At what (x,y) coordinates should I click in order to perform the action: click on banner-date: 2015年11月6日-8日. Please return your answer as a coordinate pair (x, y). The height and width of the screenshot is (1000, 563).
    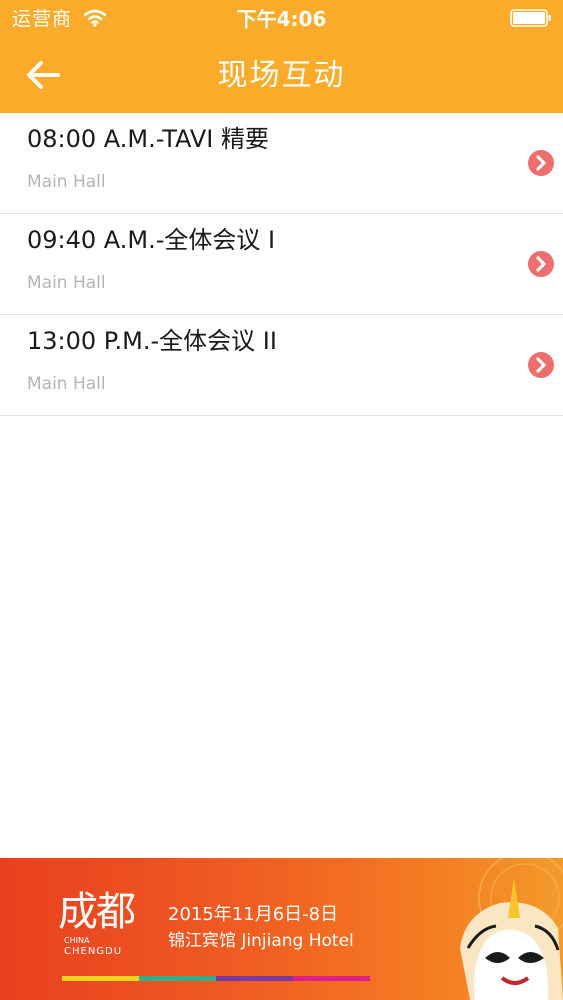
    Looking at the image, I should click on (253, 914).